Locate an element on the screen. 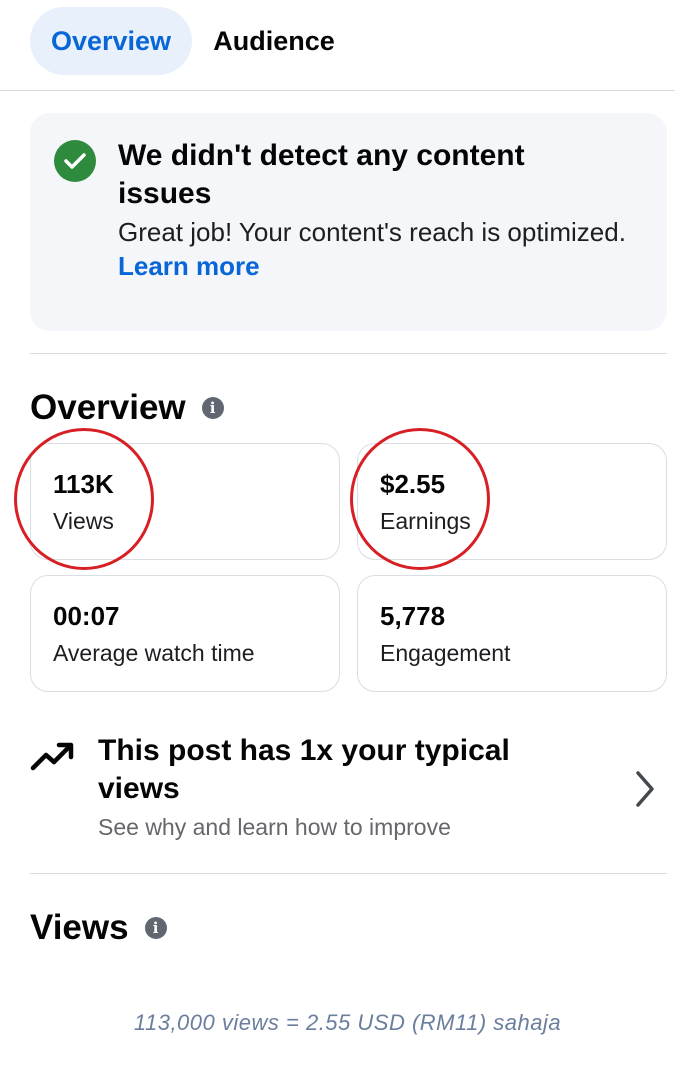  views-title: Views is located at coordinates (79, 927).